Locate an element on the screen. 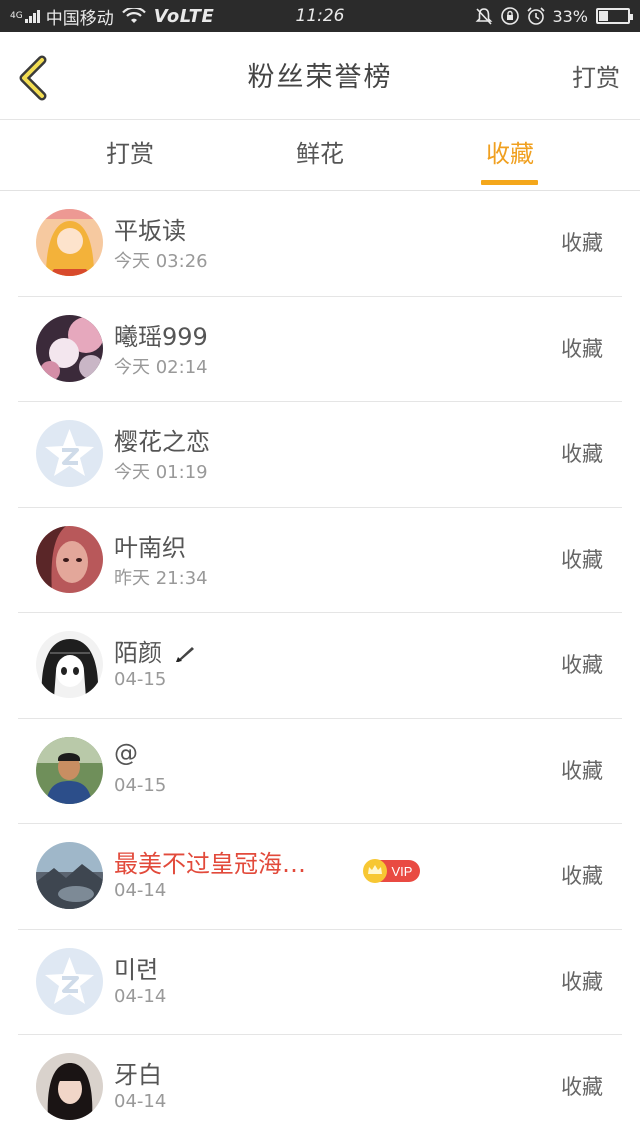 The height and width of the screenshot is (1138, 640). vip-badge-text: VIP is located at coordinates (402, 871).